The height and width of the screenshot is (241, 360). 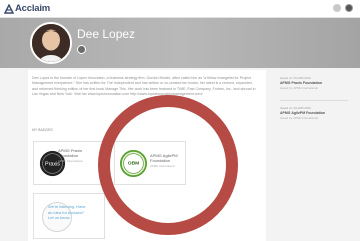 What do you see at coordinates (33, 8) in the screenshot?
I see `logo-text: Acclaim` at bounding box center [33, 8].